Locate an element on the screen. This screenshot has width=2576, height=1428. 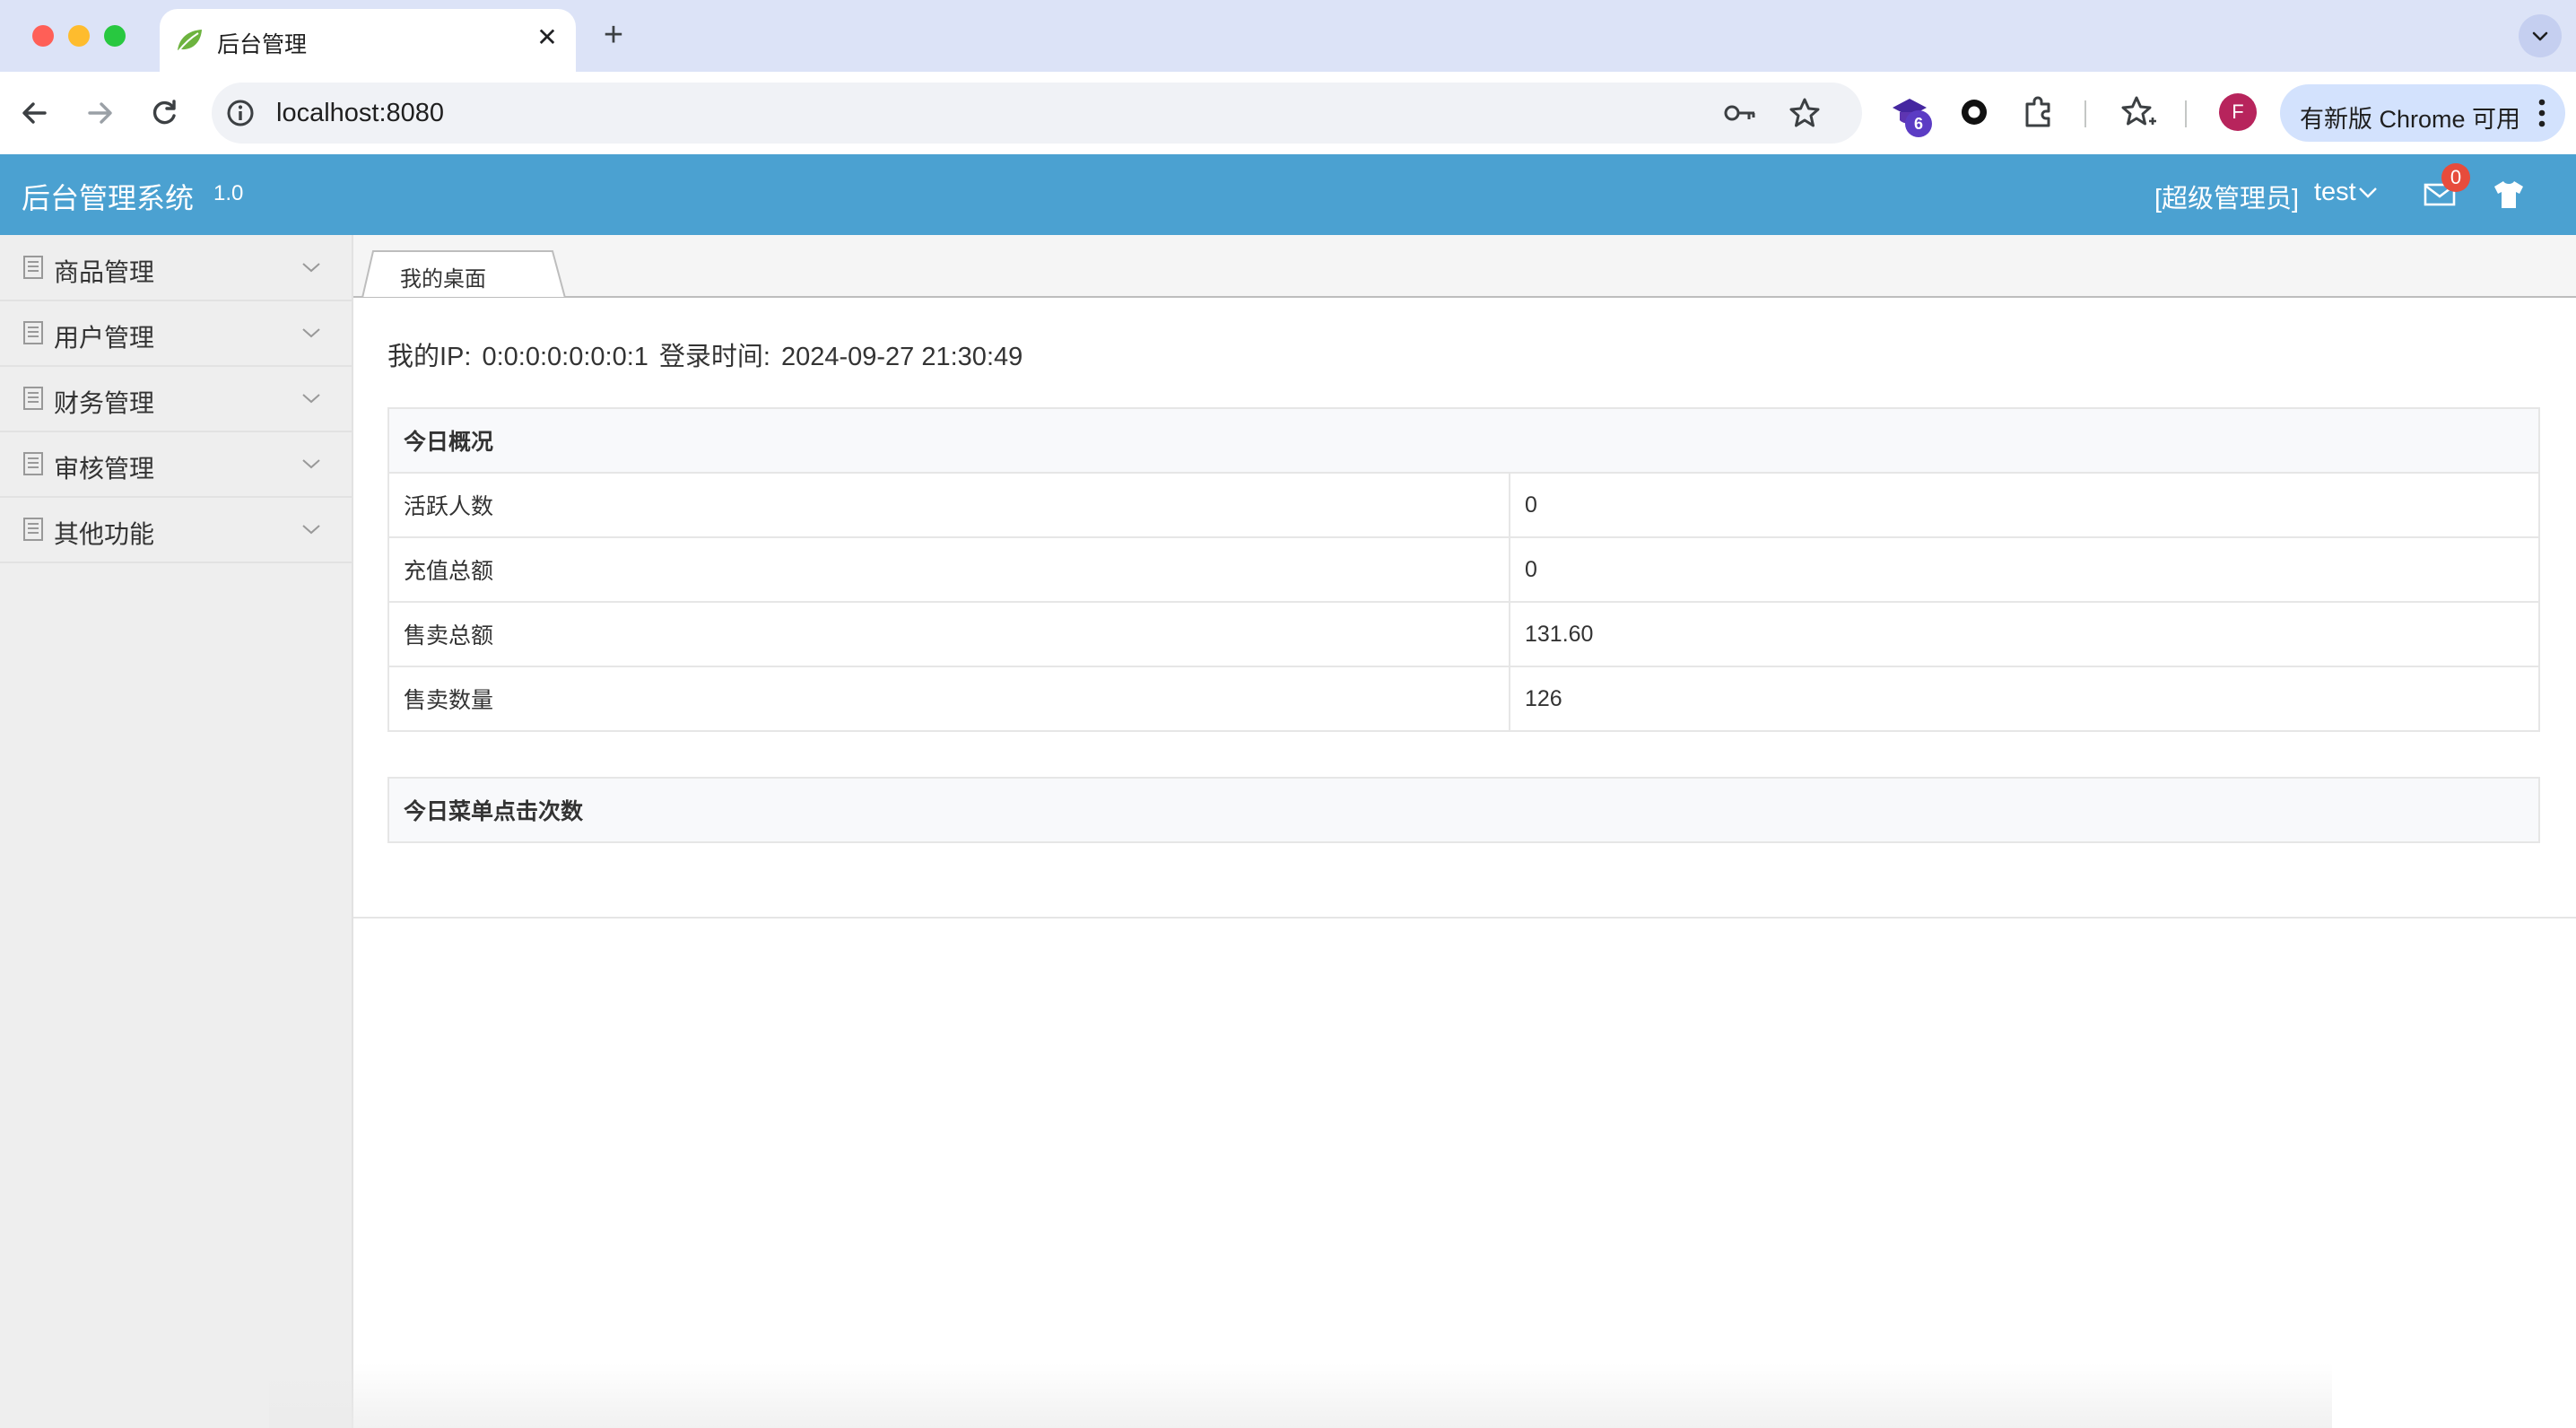
sidebar-item-products: 商品管理 is located at coordinates (176, 268).